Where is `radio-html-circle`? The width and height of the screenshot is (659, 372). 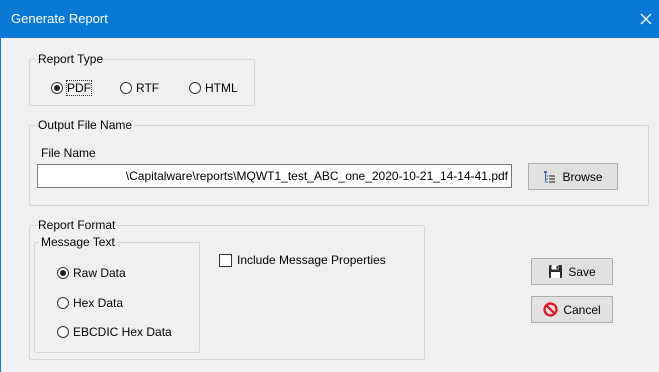
radio-html-circle is located at coordinates (195, 88).